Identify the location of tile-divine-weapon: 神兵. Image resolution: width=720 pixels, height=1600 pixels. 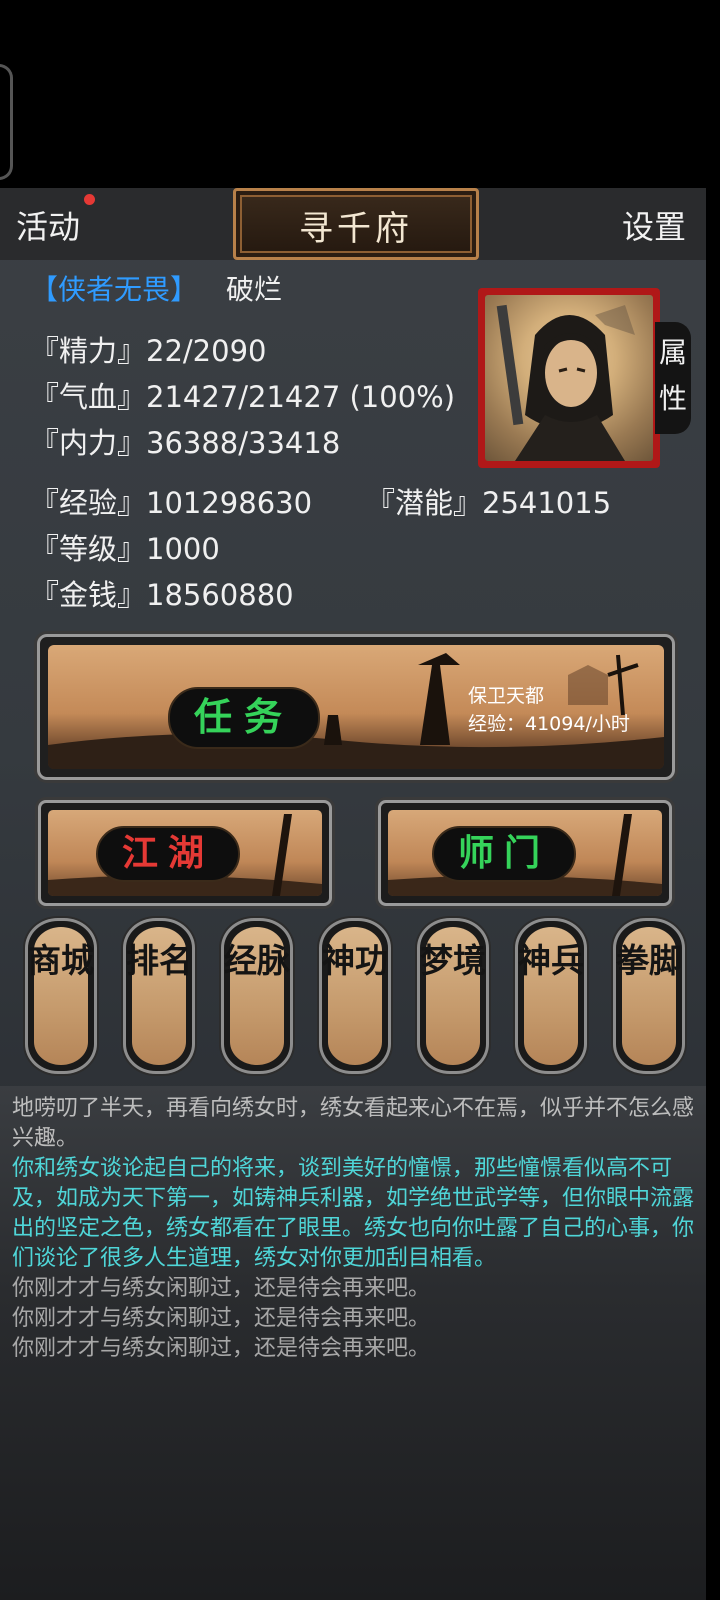
(551, 996).